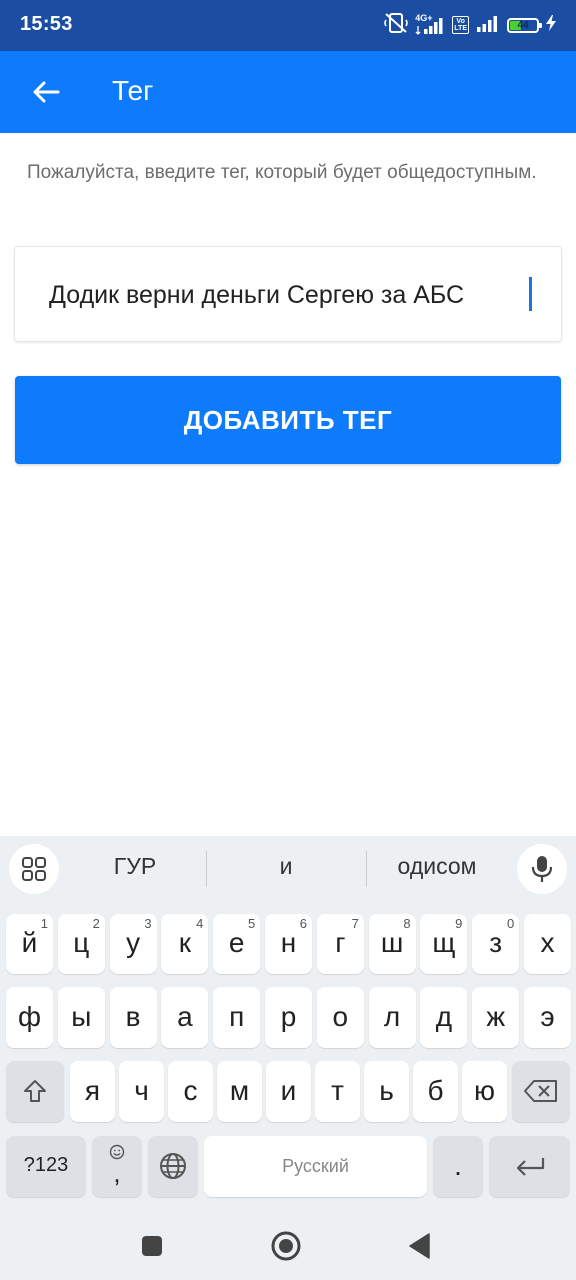 The image size is (576, 1280). Describe the element at coordinates (303, 923) in the screenshot. I see `key-н-hint: 6` at that location.